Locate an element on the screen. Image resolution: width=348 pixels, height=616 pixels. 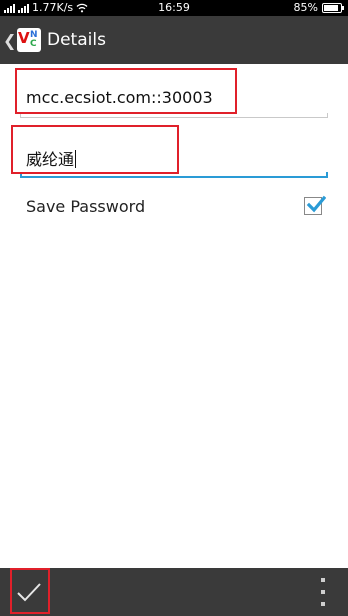
vnc-icon: VNC is located at coordinates (29, 40).